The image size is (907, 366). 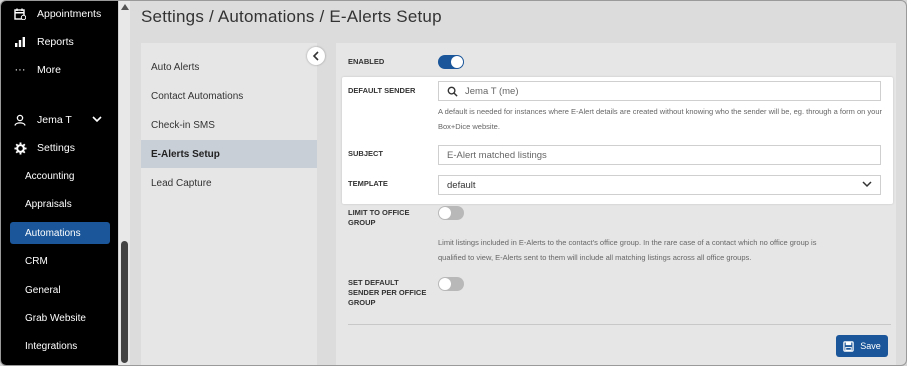 What do you see at coordinates (20, 42) in the screenshot?
I see `bar-chart-icon` at bounding box center [20, 42].